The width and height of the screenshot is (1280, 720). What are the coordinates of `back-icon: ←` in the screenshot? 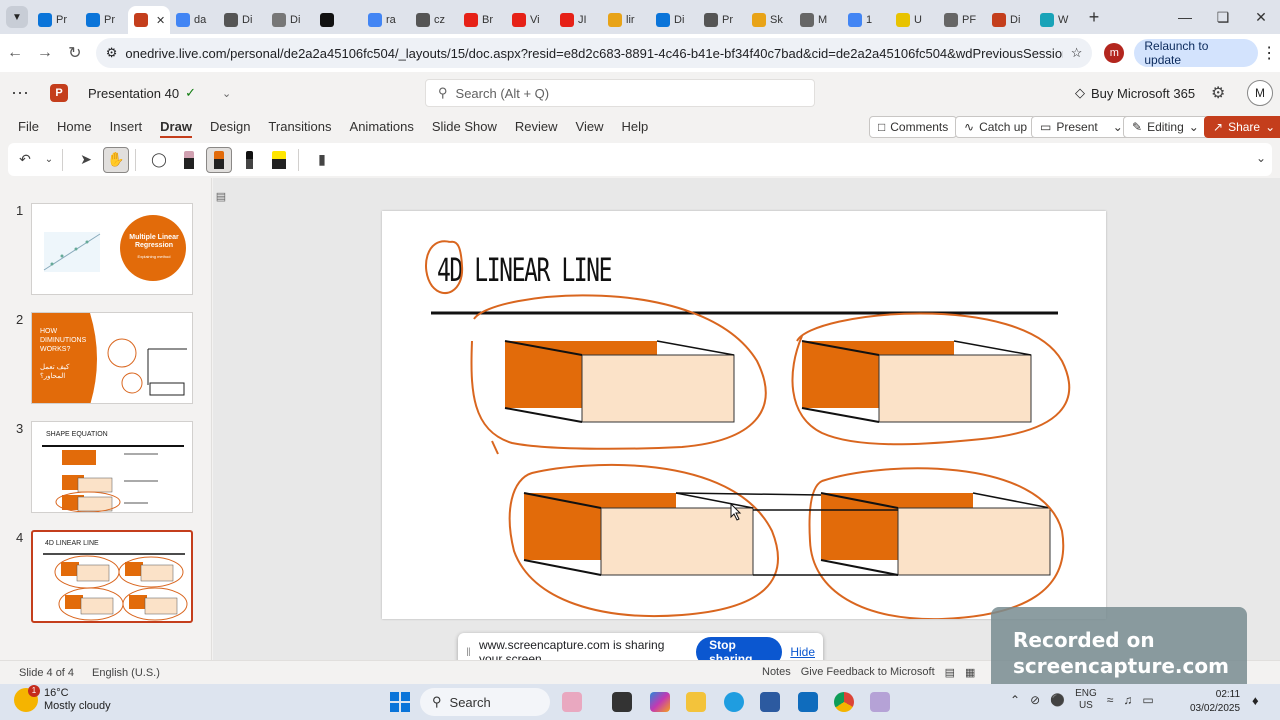 It's located at (15, 53).